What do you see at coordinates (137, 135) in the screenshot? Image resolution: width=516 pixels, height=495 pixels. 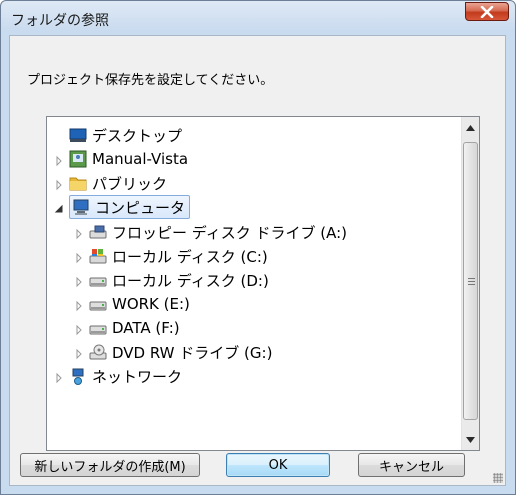 I see `tree-item-label: デスクトップ` at bounding box center [137, 135].